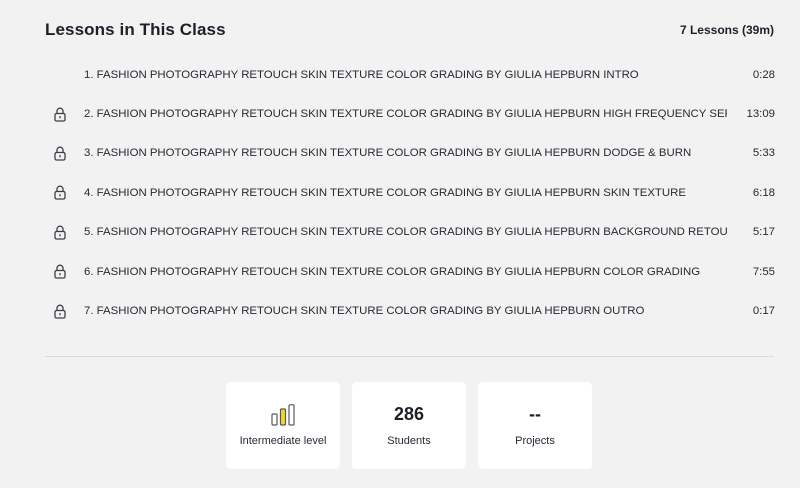  Describe the element at coordinates (763, 74) in the screenshot. I see `lesson-duration: 0:28` at that location.